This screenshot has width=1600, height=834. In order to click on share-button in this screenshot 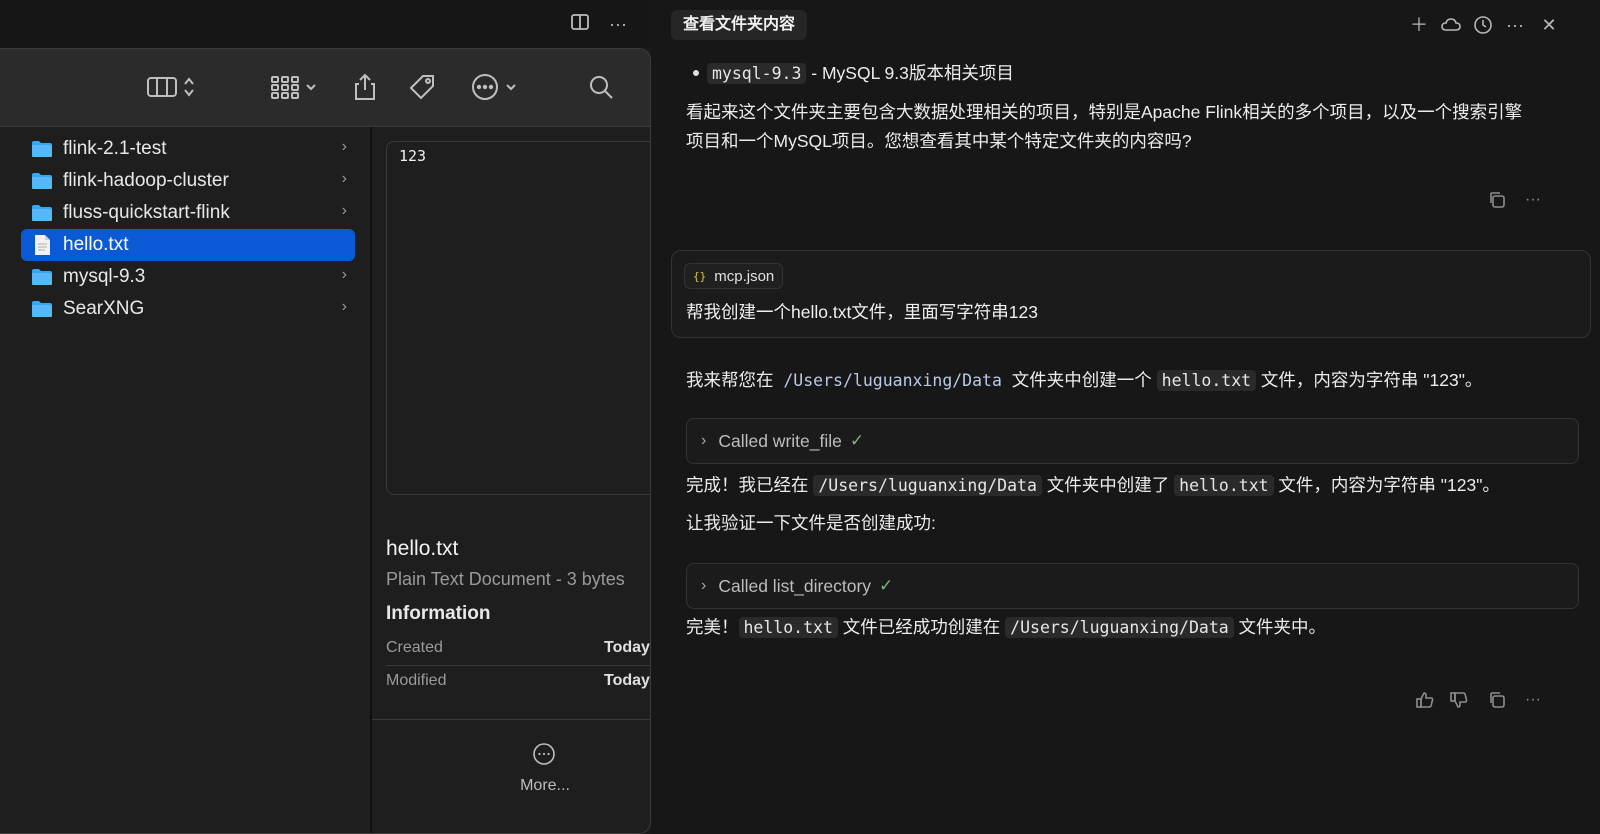, I will do `click(365, 87)`.